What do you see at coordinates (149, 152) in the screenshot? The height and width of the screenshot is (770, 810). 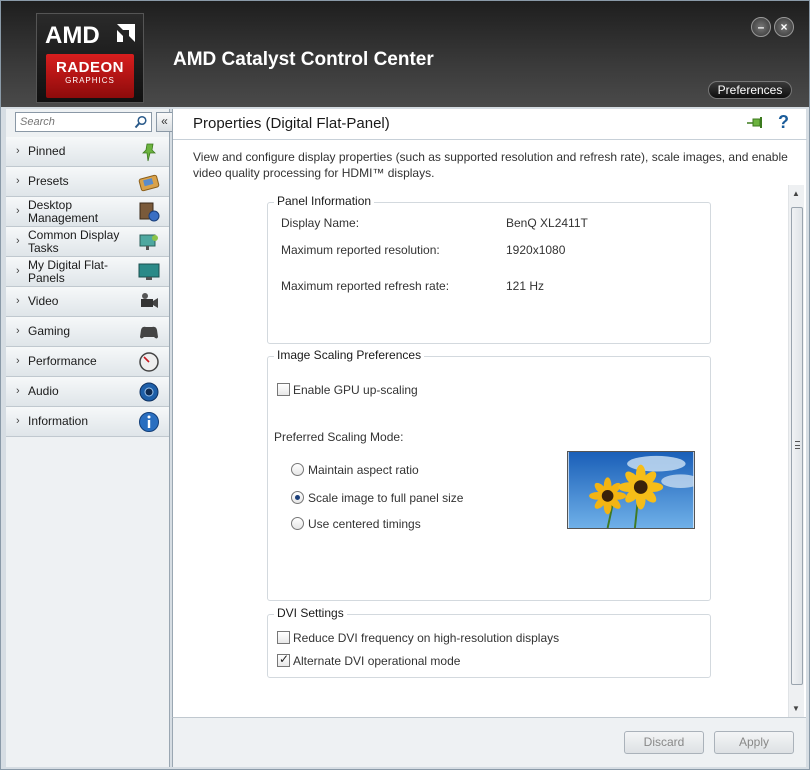 I see `pin-icon` at bounding box center [149, 152].